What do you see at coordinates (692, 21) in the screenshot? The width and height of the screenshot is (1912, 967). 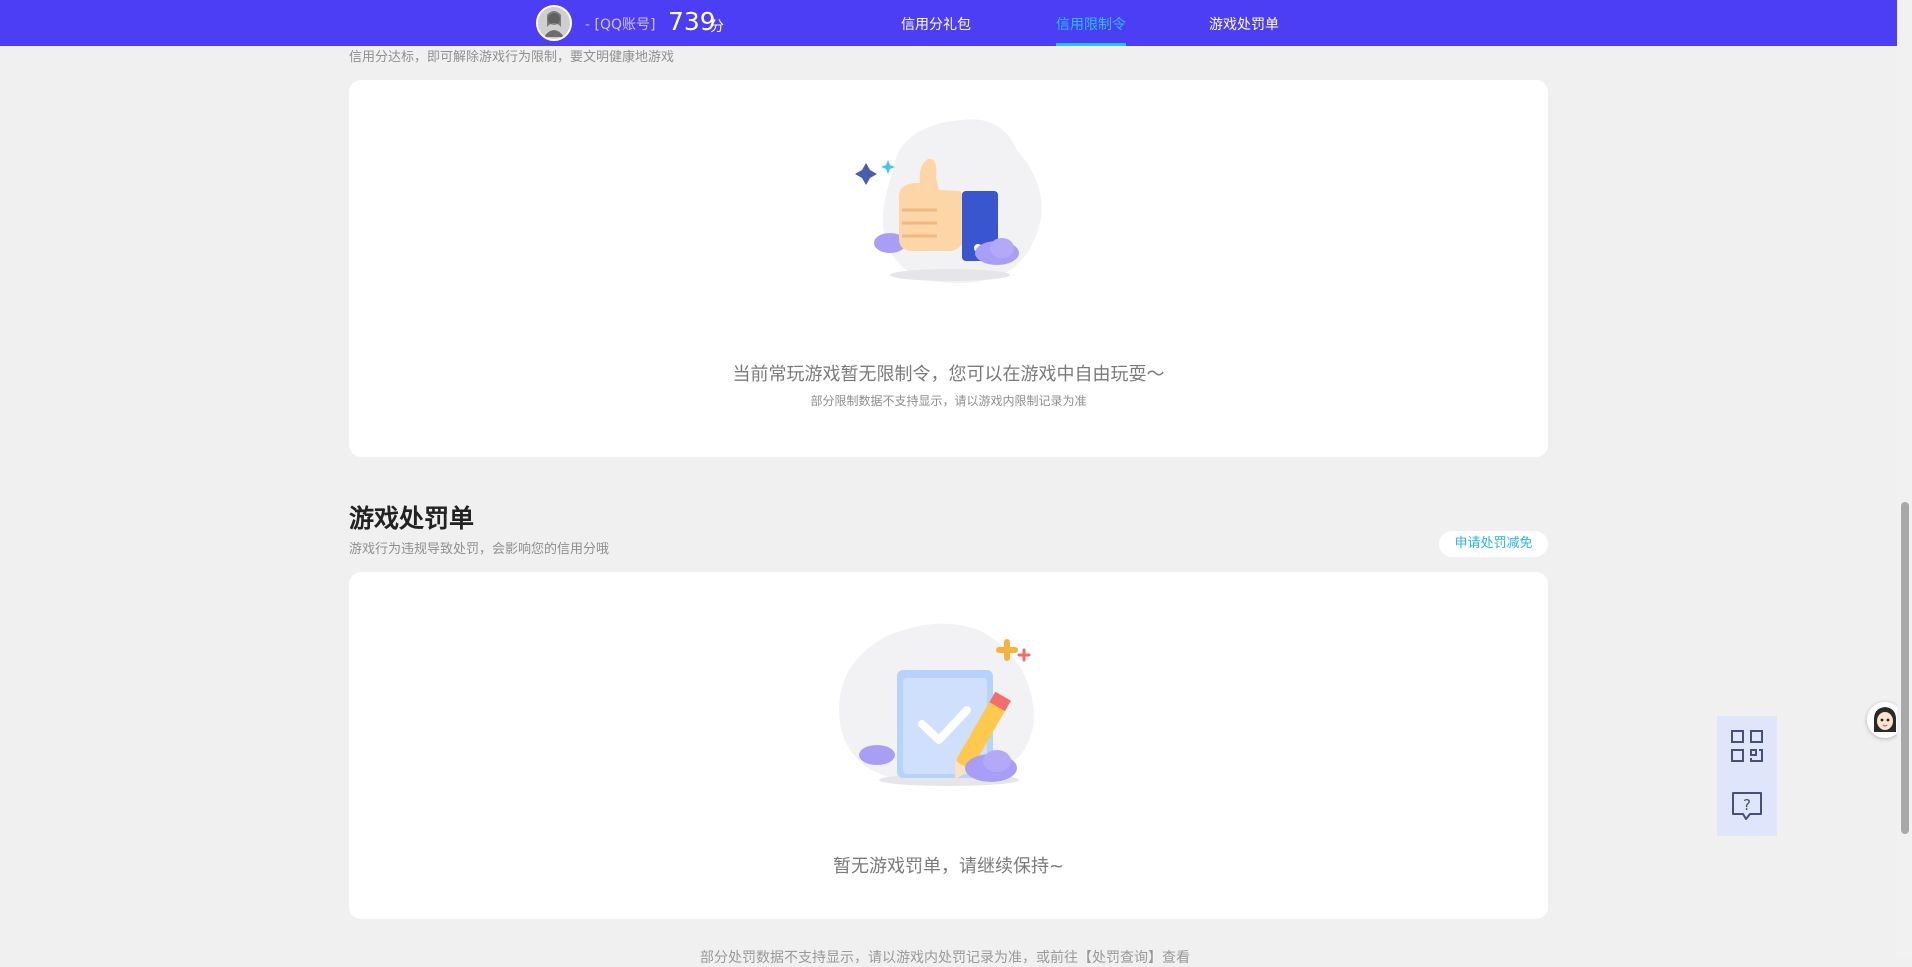 I see `credit-score: 739` at bounding box center [692, 21].